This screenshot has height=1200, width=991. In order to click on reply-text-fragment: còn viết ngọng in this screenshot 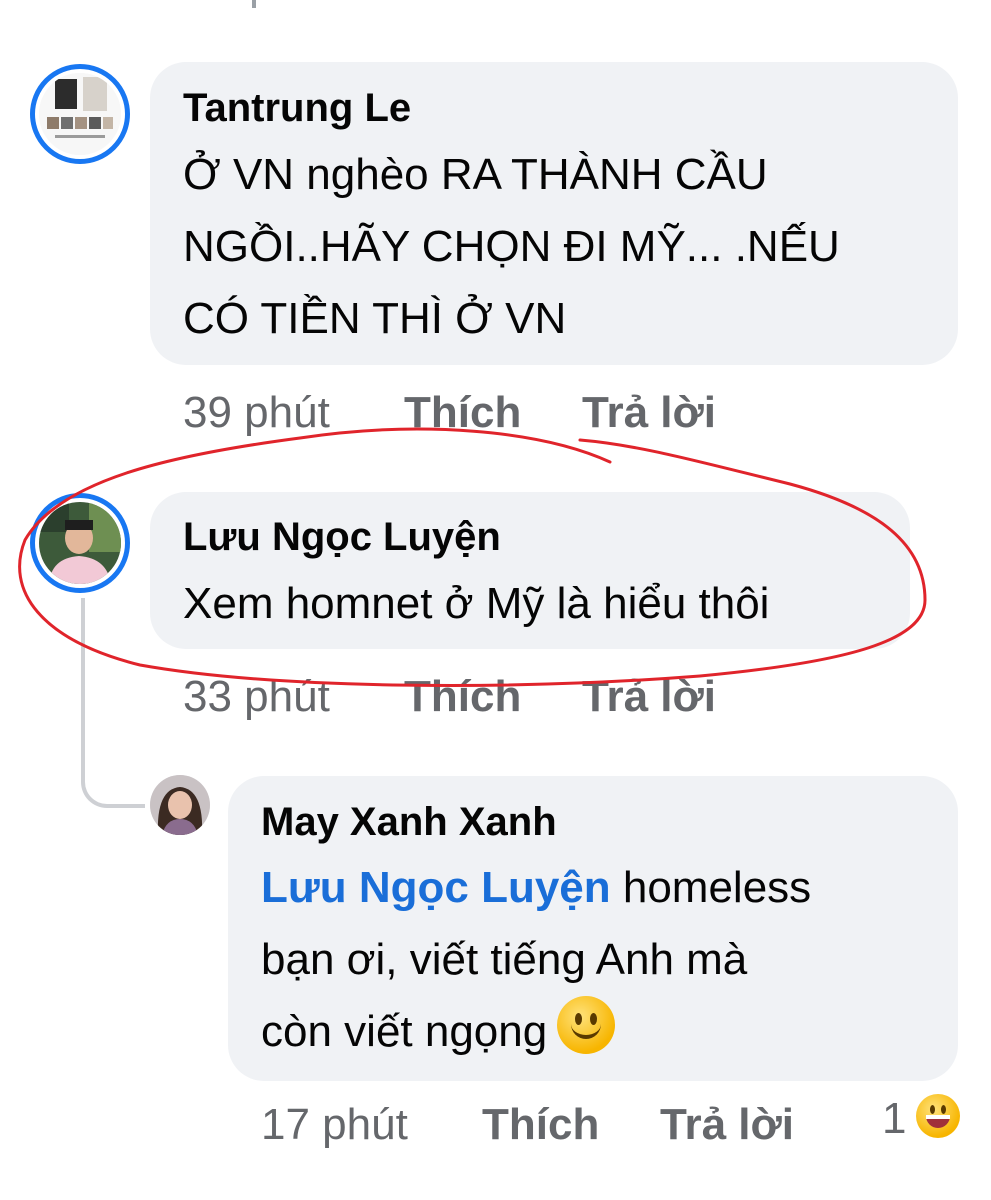, I will do `click(404, 1031)`.